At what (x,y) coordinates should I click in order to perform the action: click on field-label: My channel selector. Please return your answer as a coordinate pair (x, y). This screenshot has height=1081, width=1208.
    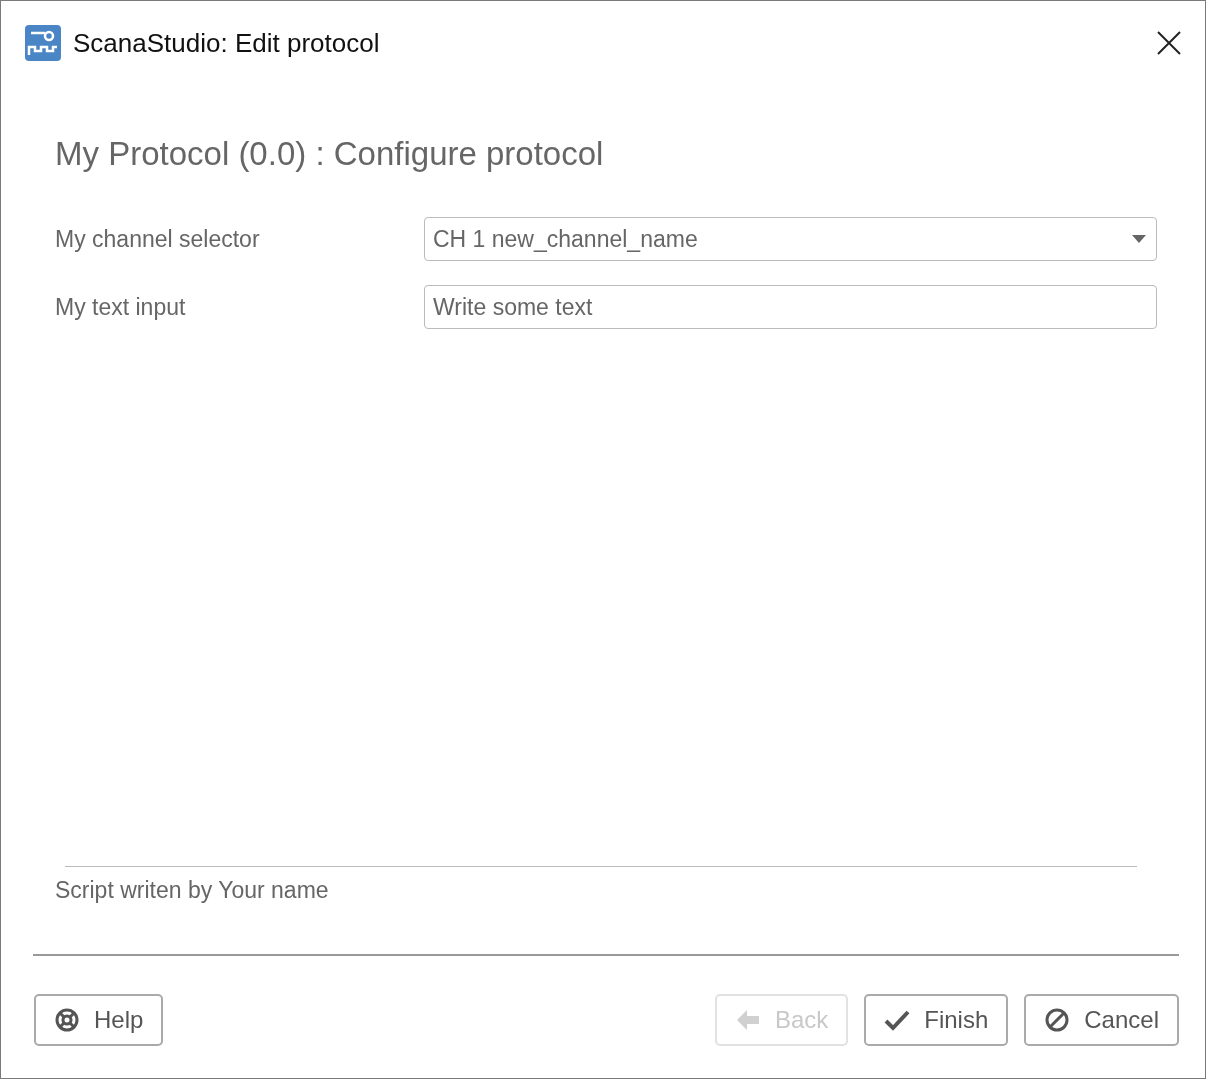
    Looking at the image, I should click on (158, 239).